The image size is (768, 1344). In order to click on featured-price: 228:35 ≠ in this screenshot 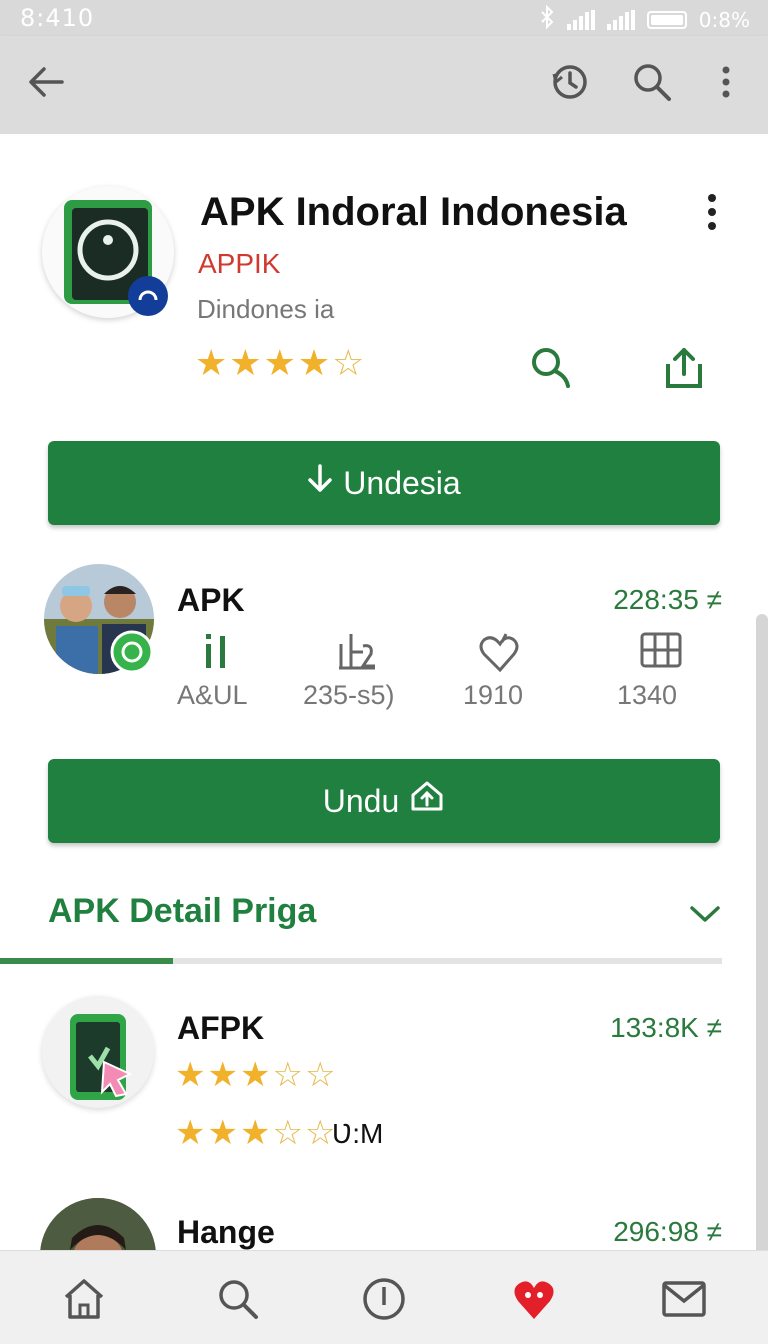, I will do `click(667, 599)`.